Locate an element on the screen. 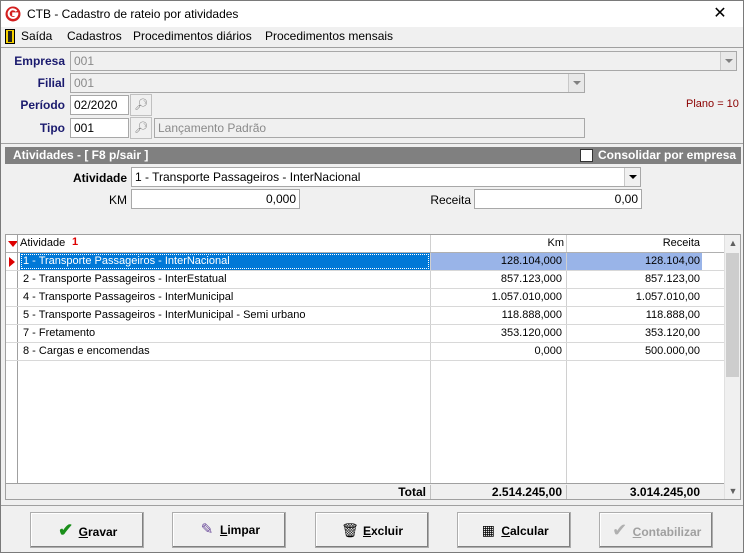  tipo-input: 001 is located at coordinates (99, 128).